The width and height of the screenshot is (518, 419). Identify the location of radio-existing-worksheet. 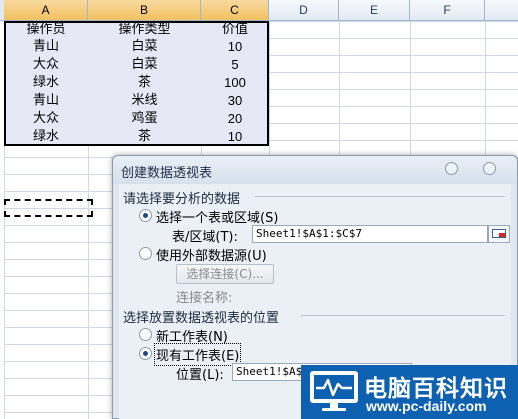
(145, 353).